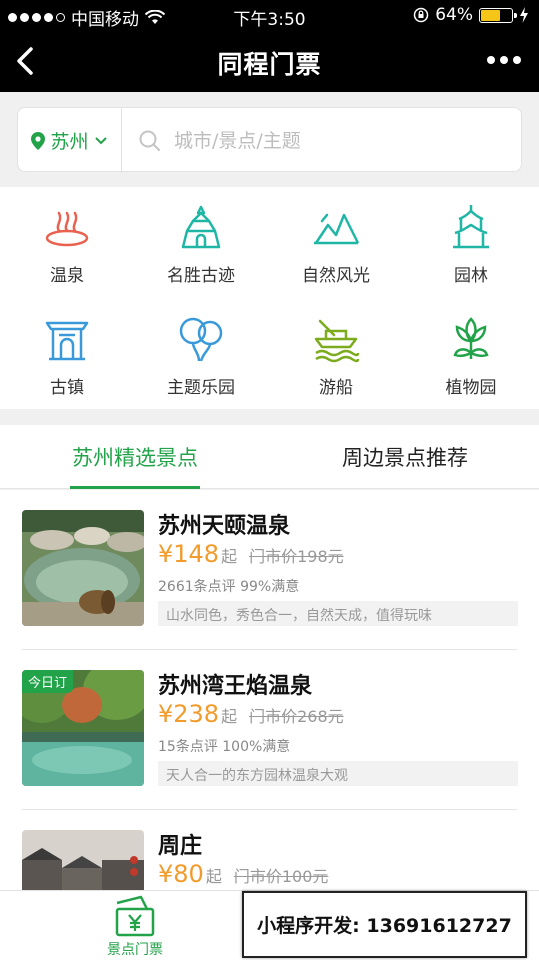  I want to click on charging-icon, so click(524, 15).